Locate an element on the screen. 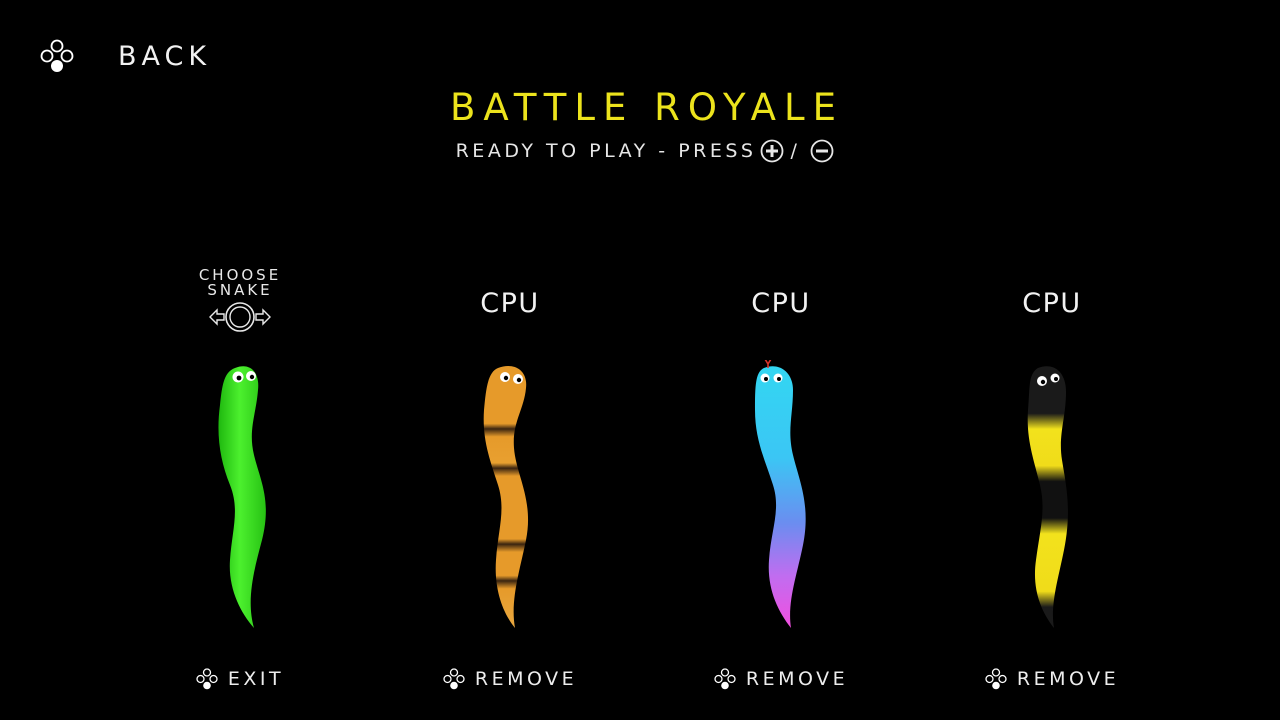 The width and height of the screenshot is (1280, 720). ready-prompt: READY TO PLAY - PRESS / is located at coordinates (640, 151).